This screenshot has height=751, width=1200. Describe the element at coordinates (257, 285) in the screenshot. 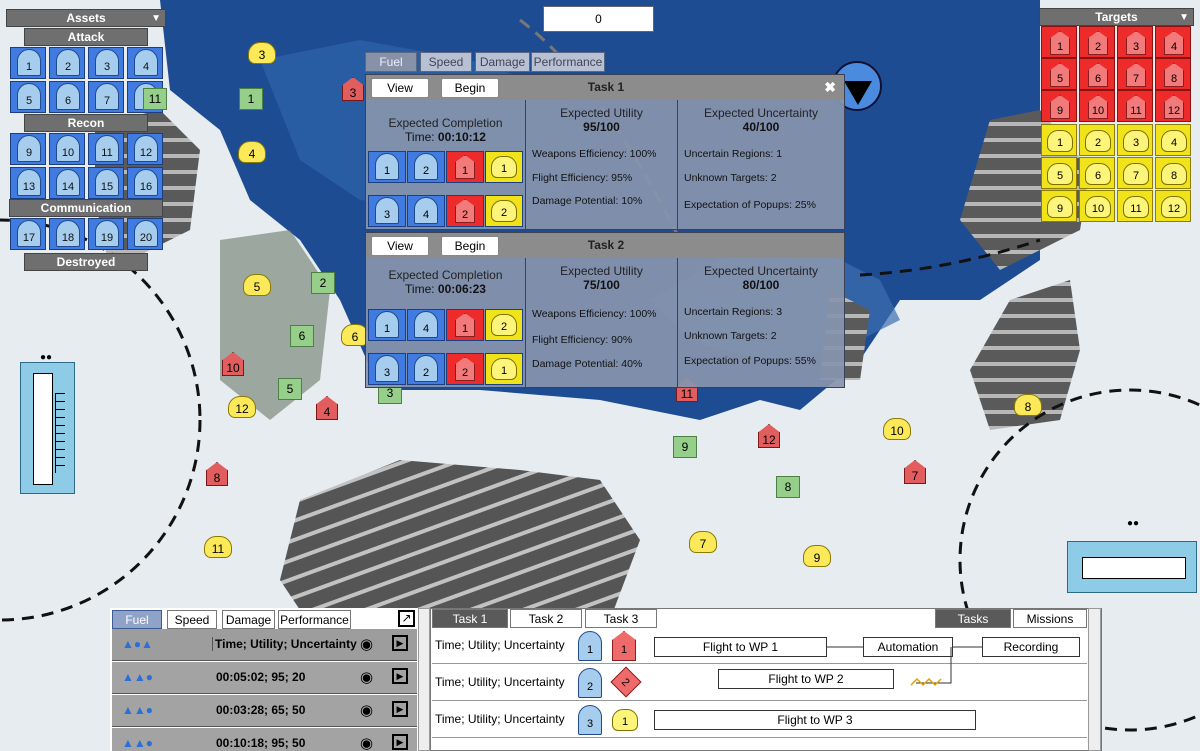

I see `map-marker-yellow: 5` at that location.